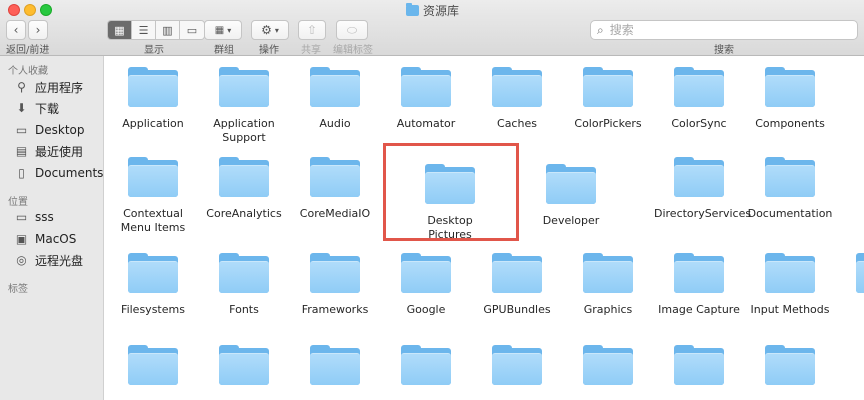 Image resolution: width=864 pixels, height=400 pixels. I want to click on folder-item: Audio, so click(335, 99).